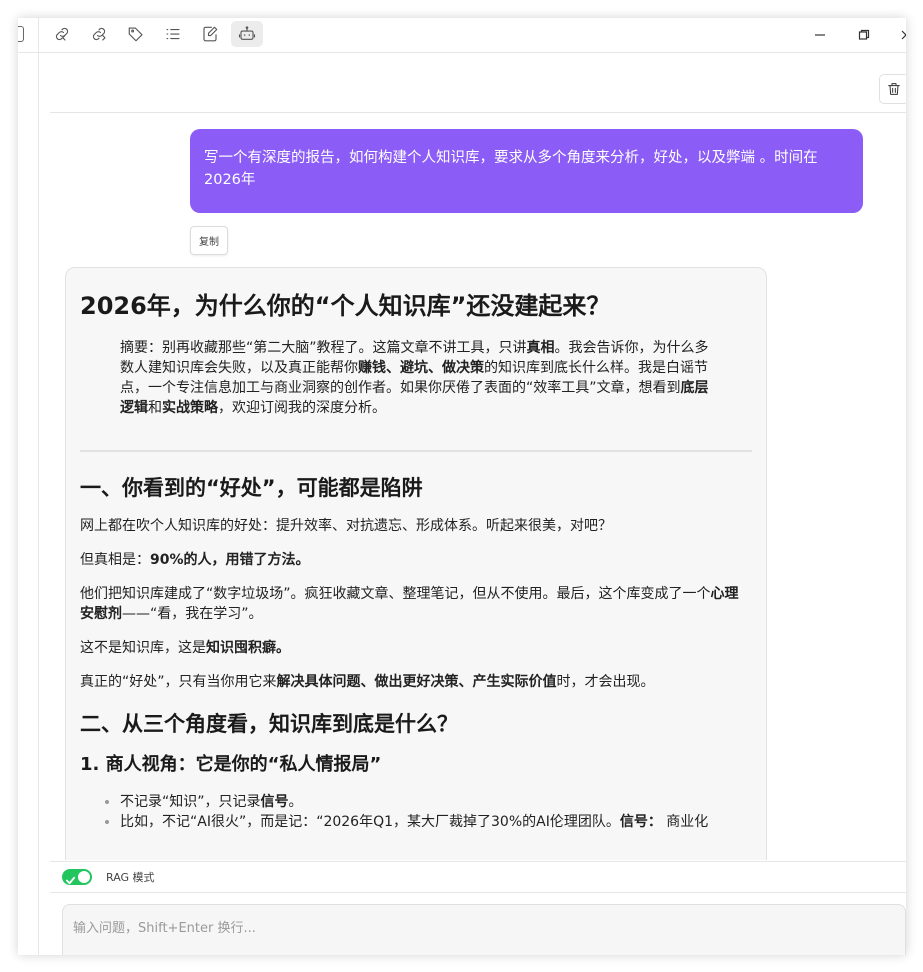 This screenshot has height=972, width=923. I want to click on robot-button, so click(247, 34).